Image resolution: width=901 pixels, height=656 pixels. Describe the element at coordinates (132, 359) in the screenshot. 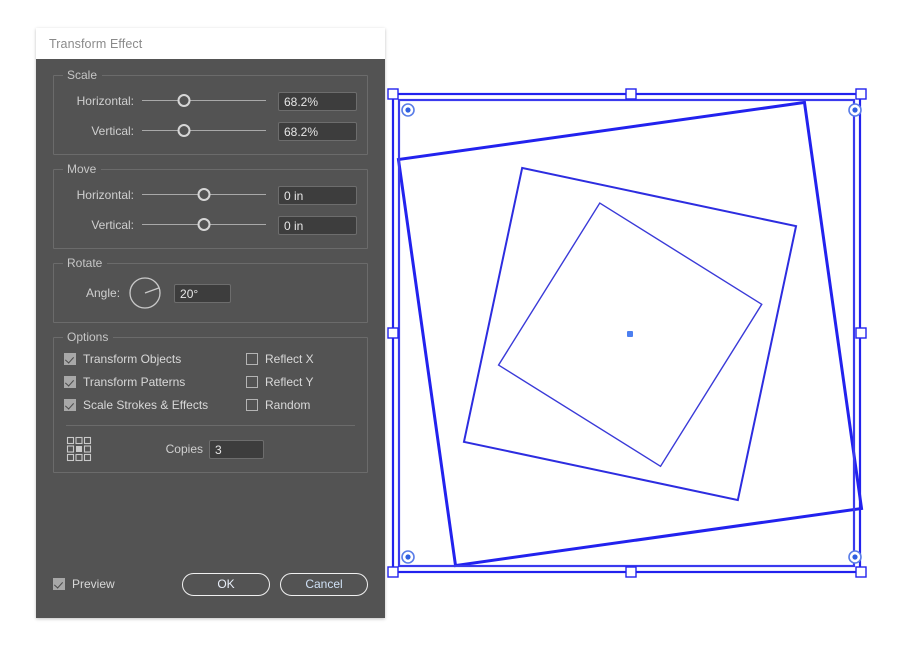

I see `checkbox-label: Transform Objects` at that location.